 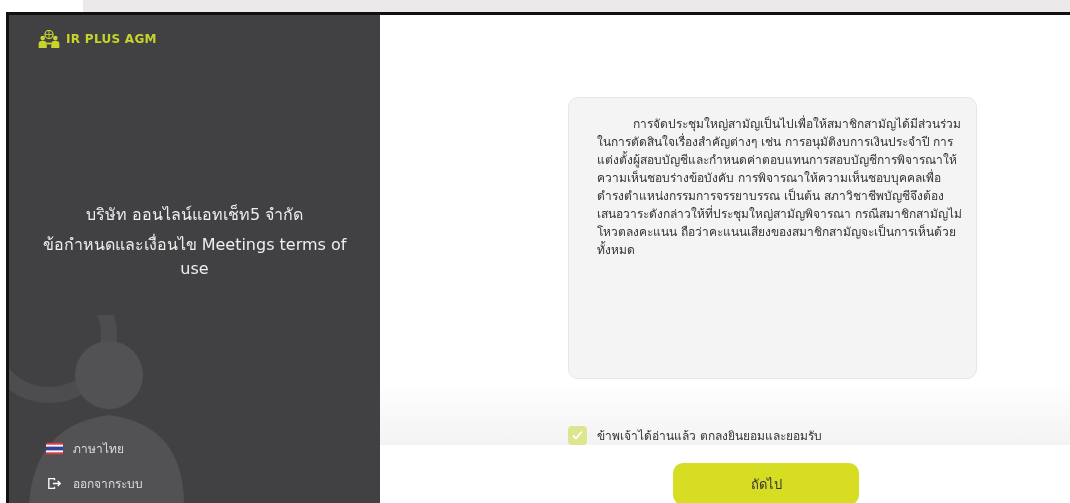 What do you see at coordinates (709, 436) in the screenshot?
I see `agreement-label: ข้าพเจ้าได้อ่านแล้ว ตกลงยินยอมและยอมรับ` at bounding box center [709, 436].